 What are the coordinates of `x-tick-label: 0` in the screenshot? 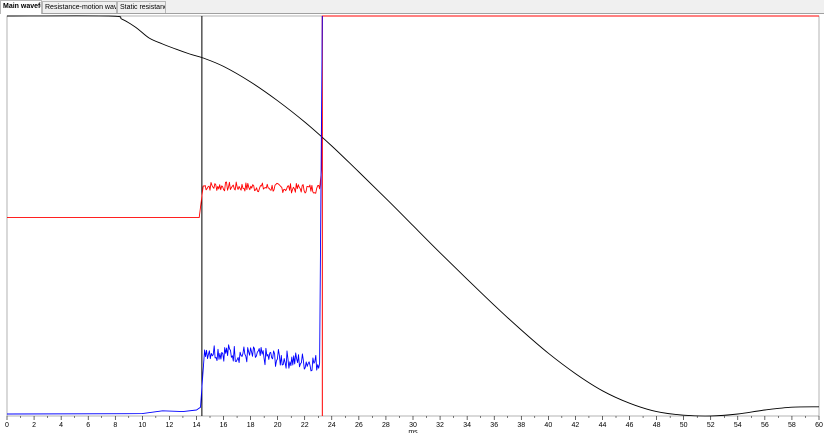 It's located at (7, 425).